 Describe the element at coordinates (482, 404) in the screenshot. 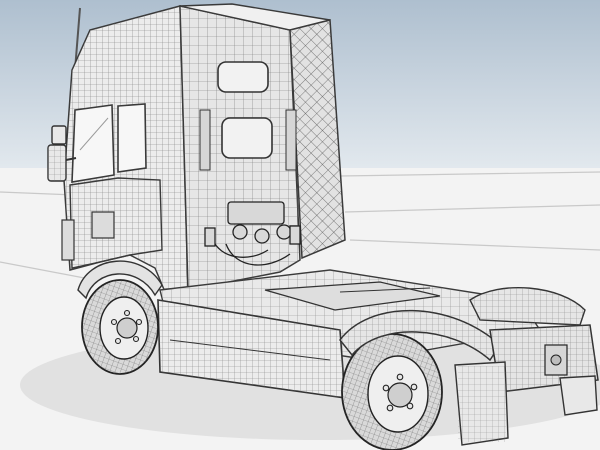

I see `mud-flap-mesh` at that location.